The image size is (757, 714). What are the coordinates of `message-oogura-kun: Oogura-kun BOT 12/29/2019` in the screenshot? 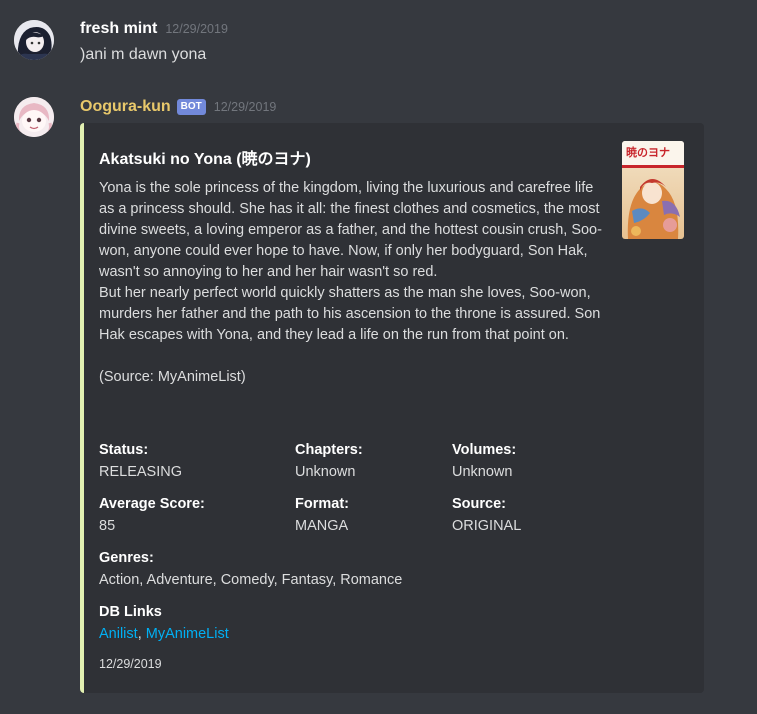 It's located at (378, 113).